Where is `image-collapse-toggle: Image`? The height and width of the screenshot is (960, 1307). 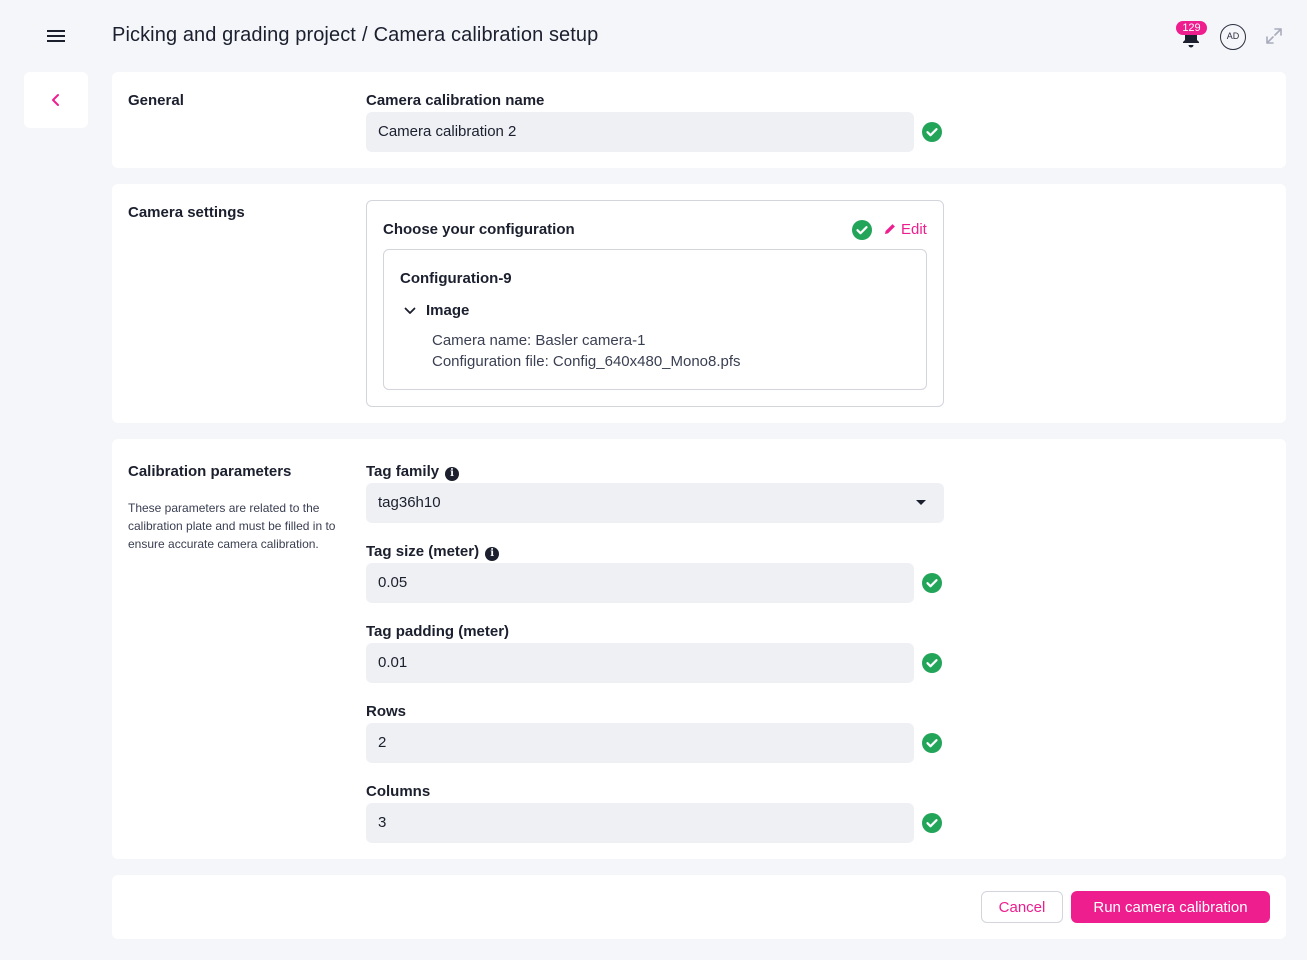 image-collapse-toggle: Image is located at coordinates (436, 310).